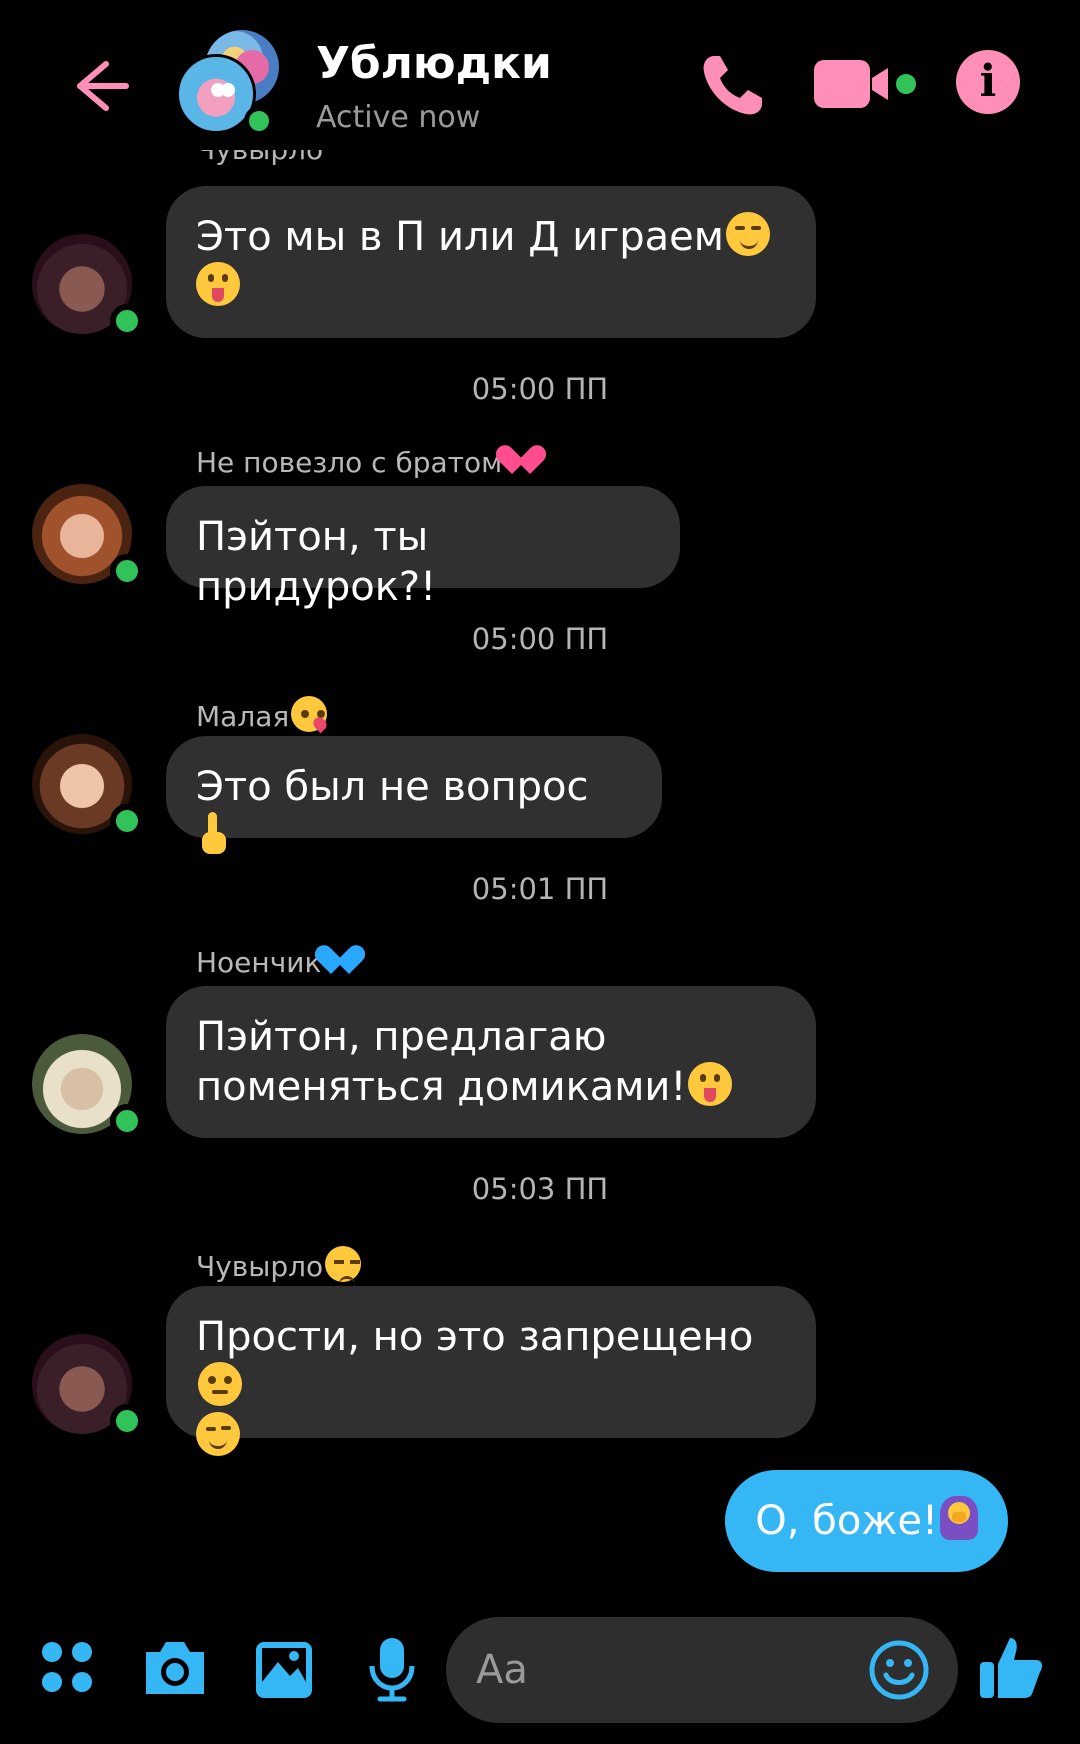 The width and height of the screenshot is (1080, 1744). Describe the element at coordinates (392, 1671) in the screenshot. I see `microphone-icon` at that location.